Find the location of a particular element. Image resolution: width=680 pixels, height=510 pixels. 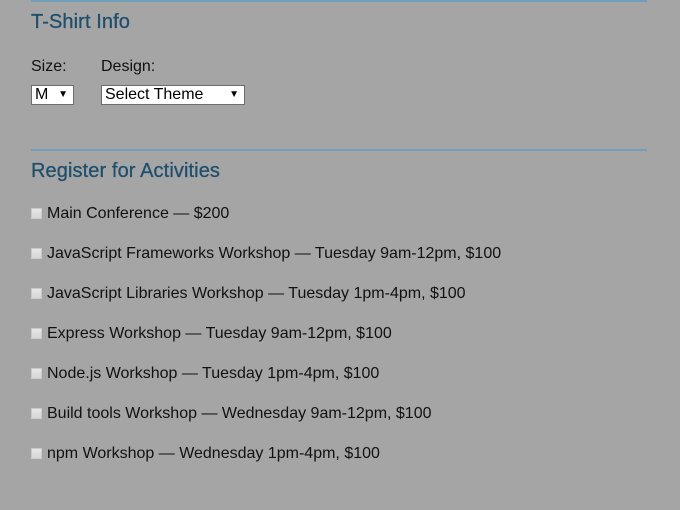

activity-item: npm Workshop — Wednesday 1pm-4pm, $100 is located at coordinates (205, 454).